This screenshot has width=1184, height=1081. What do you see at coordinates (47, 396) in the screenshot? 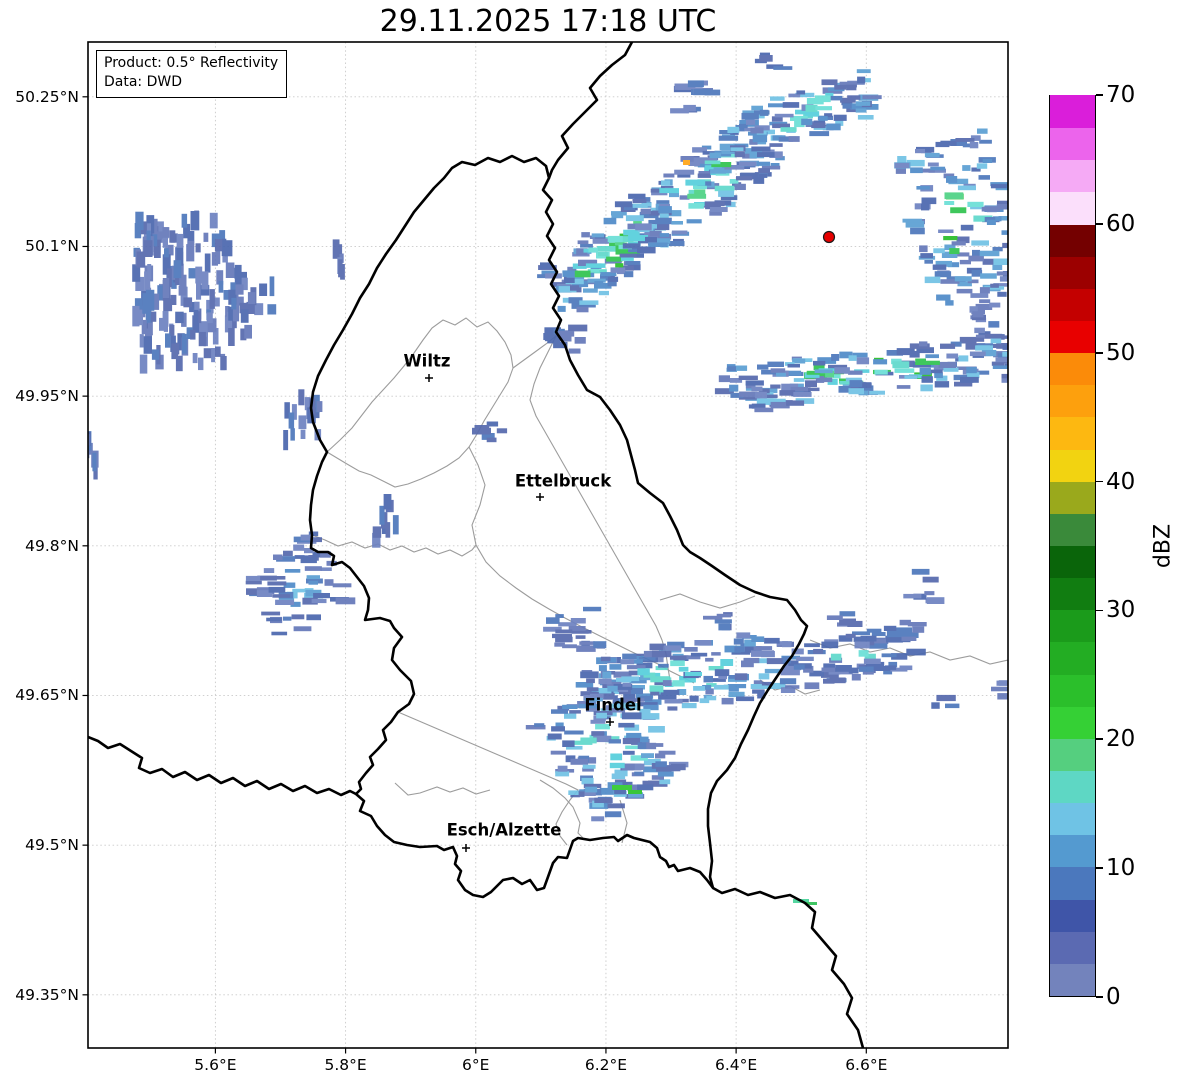
I see `y-tick-label: 49.95°N` at bounding box center [47, 396].